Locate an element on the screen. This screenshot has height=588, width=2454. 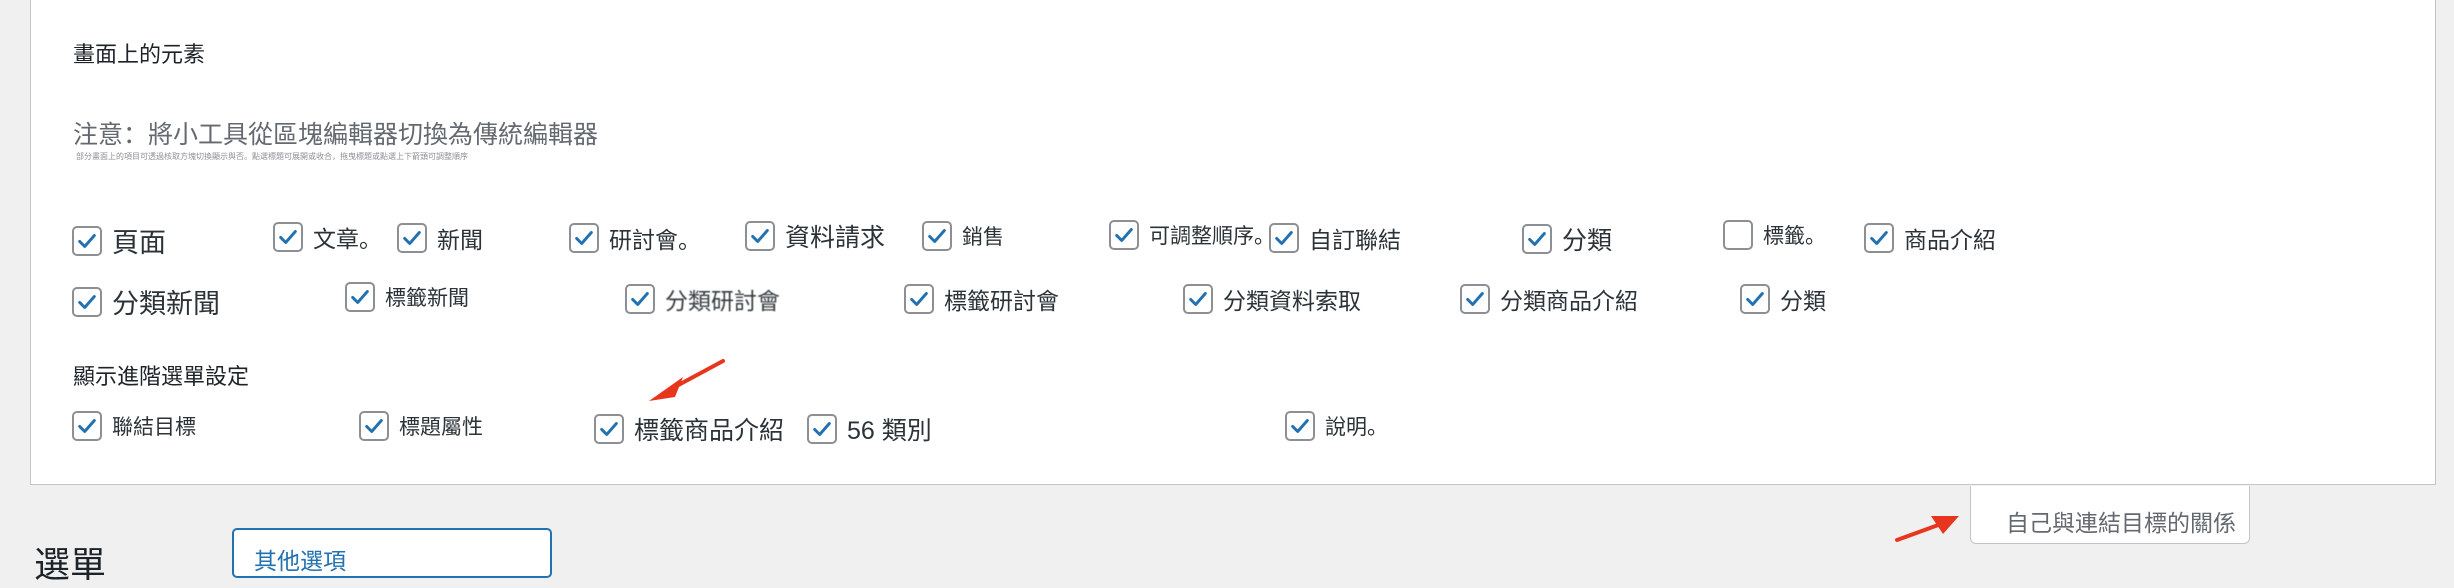
checkbox-product-tags-label: 標籤商品介紹 is located at coordinates (709, 431).